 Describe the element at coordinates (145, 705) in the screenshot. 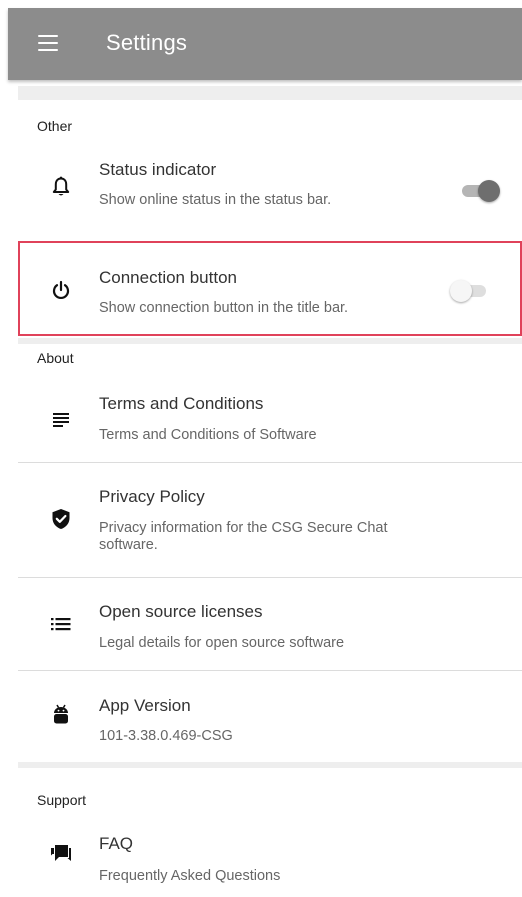

I see `setting-title: App Version` at that location.